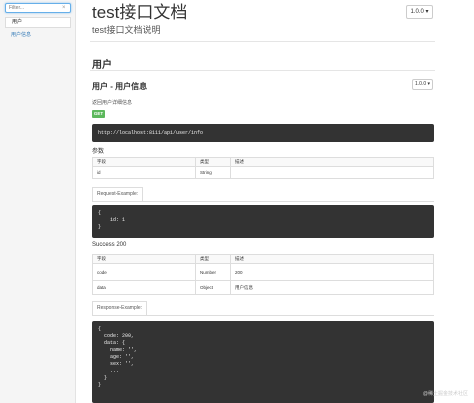 The width and height of the screenshot is (474, 403). I want to click on params-heading: 参数, so click(98, 152).